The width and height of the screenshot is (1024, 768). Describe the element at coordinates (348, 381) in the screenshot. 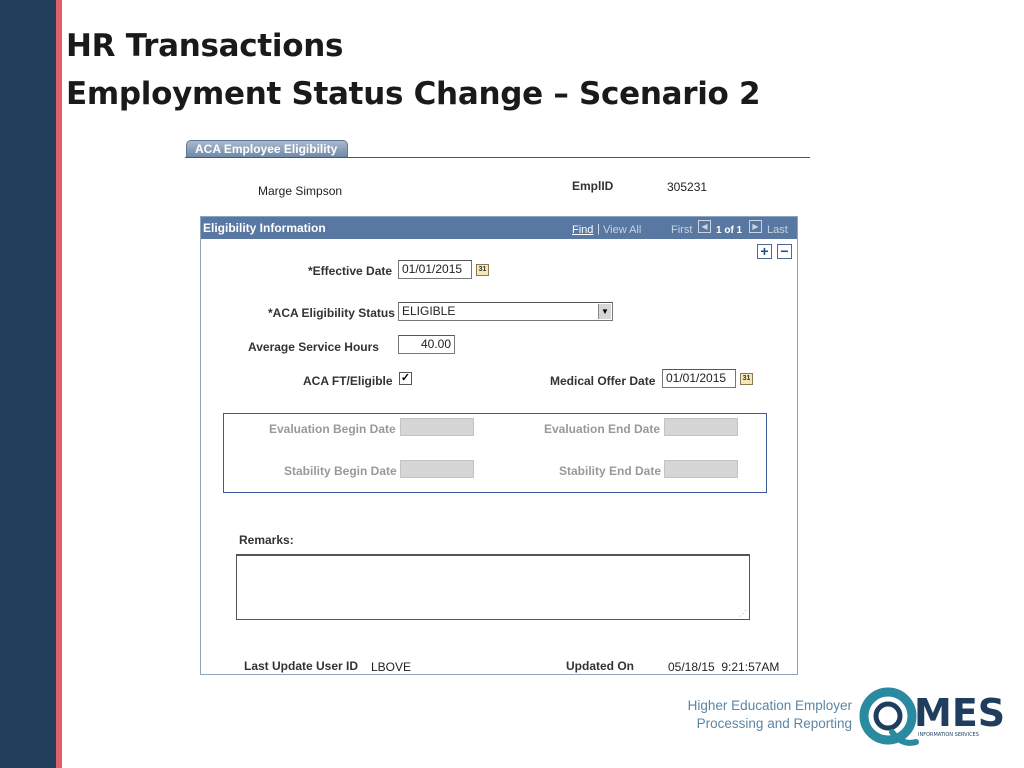

I see `aca-ft-eligible-label: ACA FT/Eligible` at that location.